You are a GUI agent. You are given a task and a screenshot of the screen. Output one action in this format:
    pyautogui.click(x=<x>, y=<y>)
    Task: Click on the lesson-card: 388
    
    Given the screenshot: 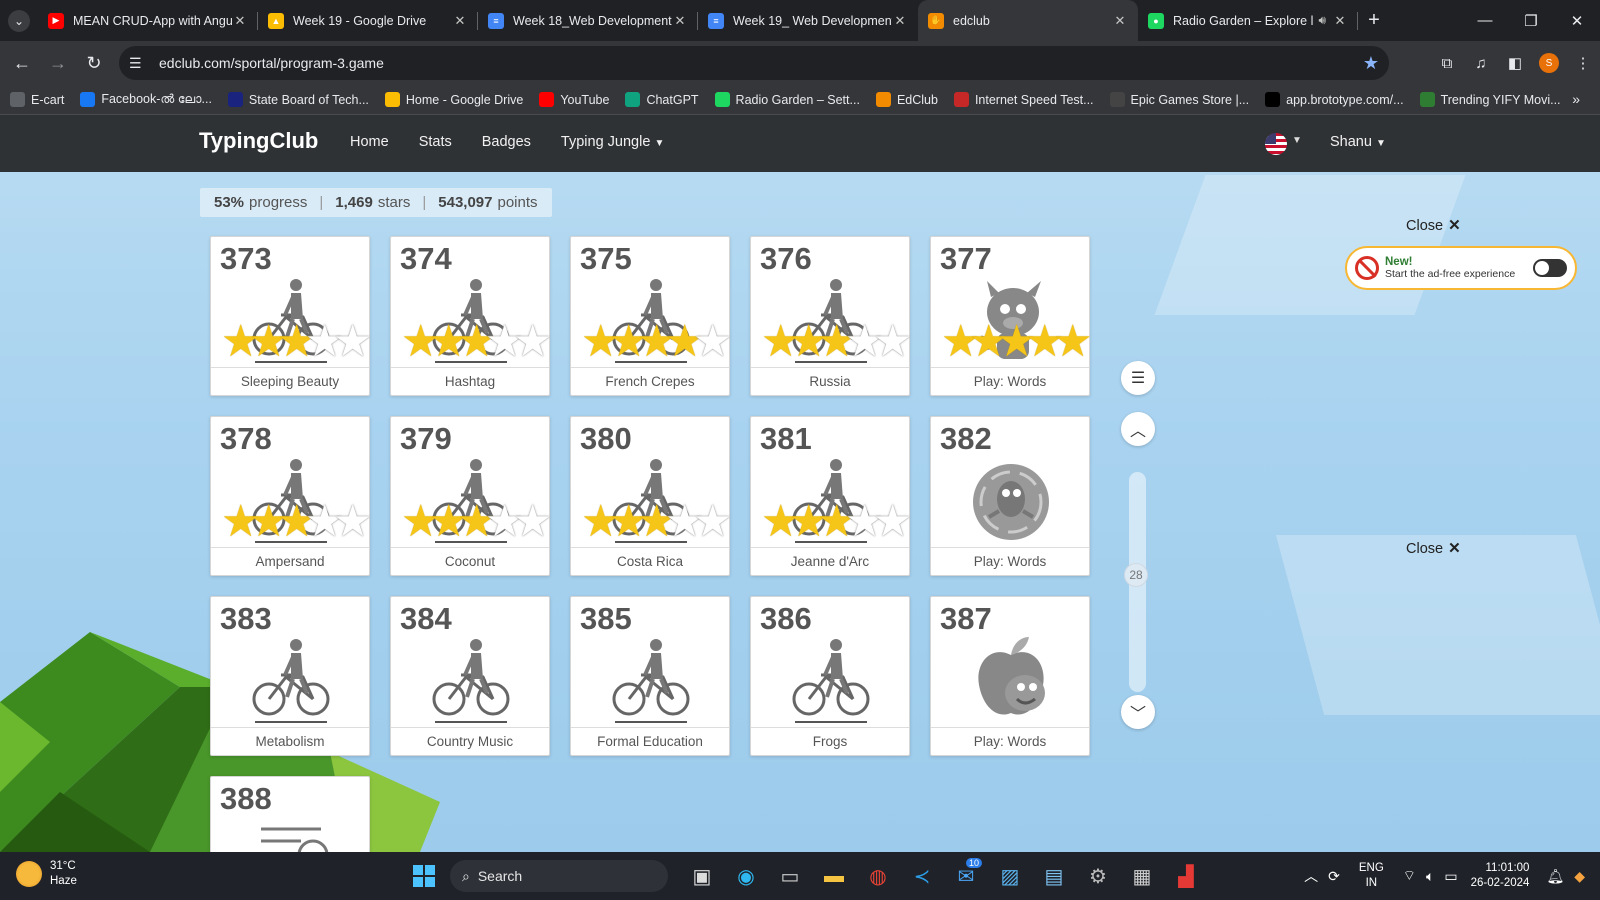 What is the action you would take?
    pyautogui.click(x=290, y=814)
    